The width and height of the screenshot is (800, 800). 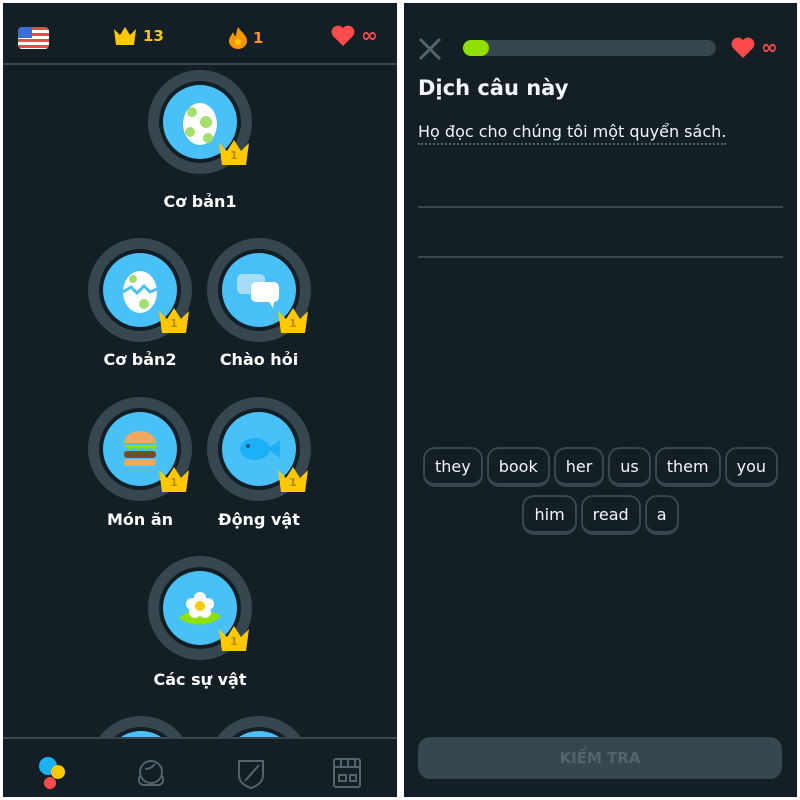 I want to click on flame-icon, so click(x=238, y=38).